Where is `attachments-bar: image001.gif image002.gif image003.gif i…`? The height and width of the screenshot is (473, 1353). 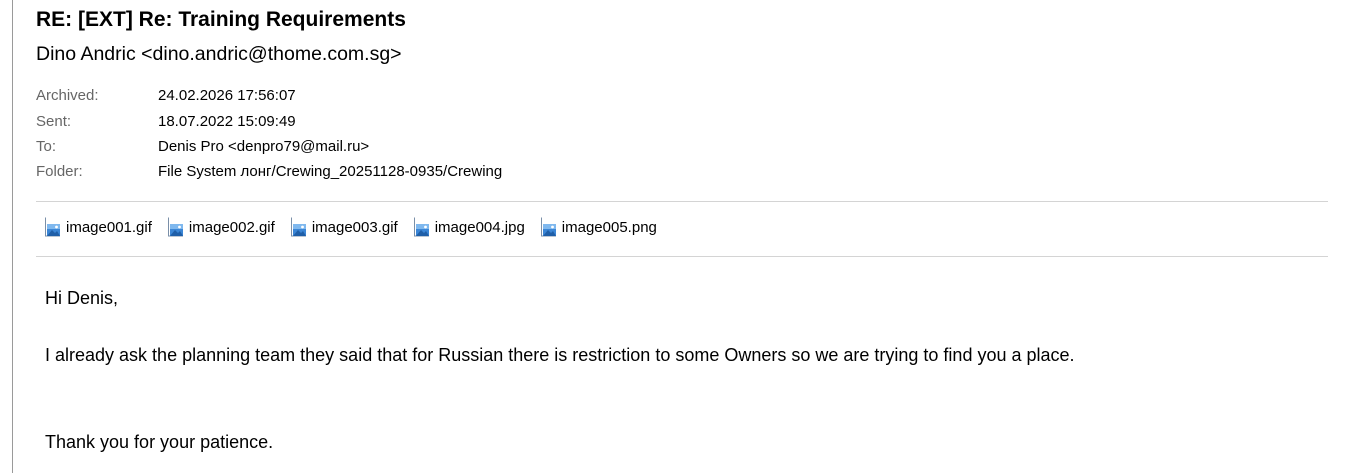 attachments-bar: image001.gif image002.gif image003.gif i… is located at coordinates (358, 227).